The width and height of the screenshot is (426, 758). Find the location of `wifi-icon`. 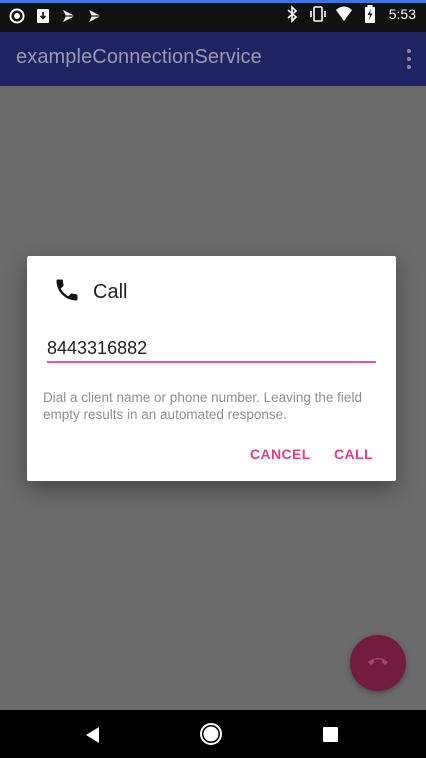

wifi-icon is located at coordinates (344, 14).